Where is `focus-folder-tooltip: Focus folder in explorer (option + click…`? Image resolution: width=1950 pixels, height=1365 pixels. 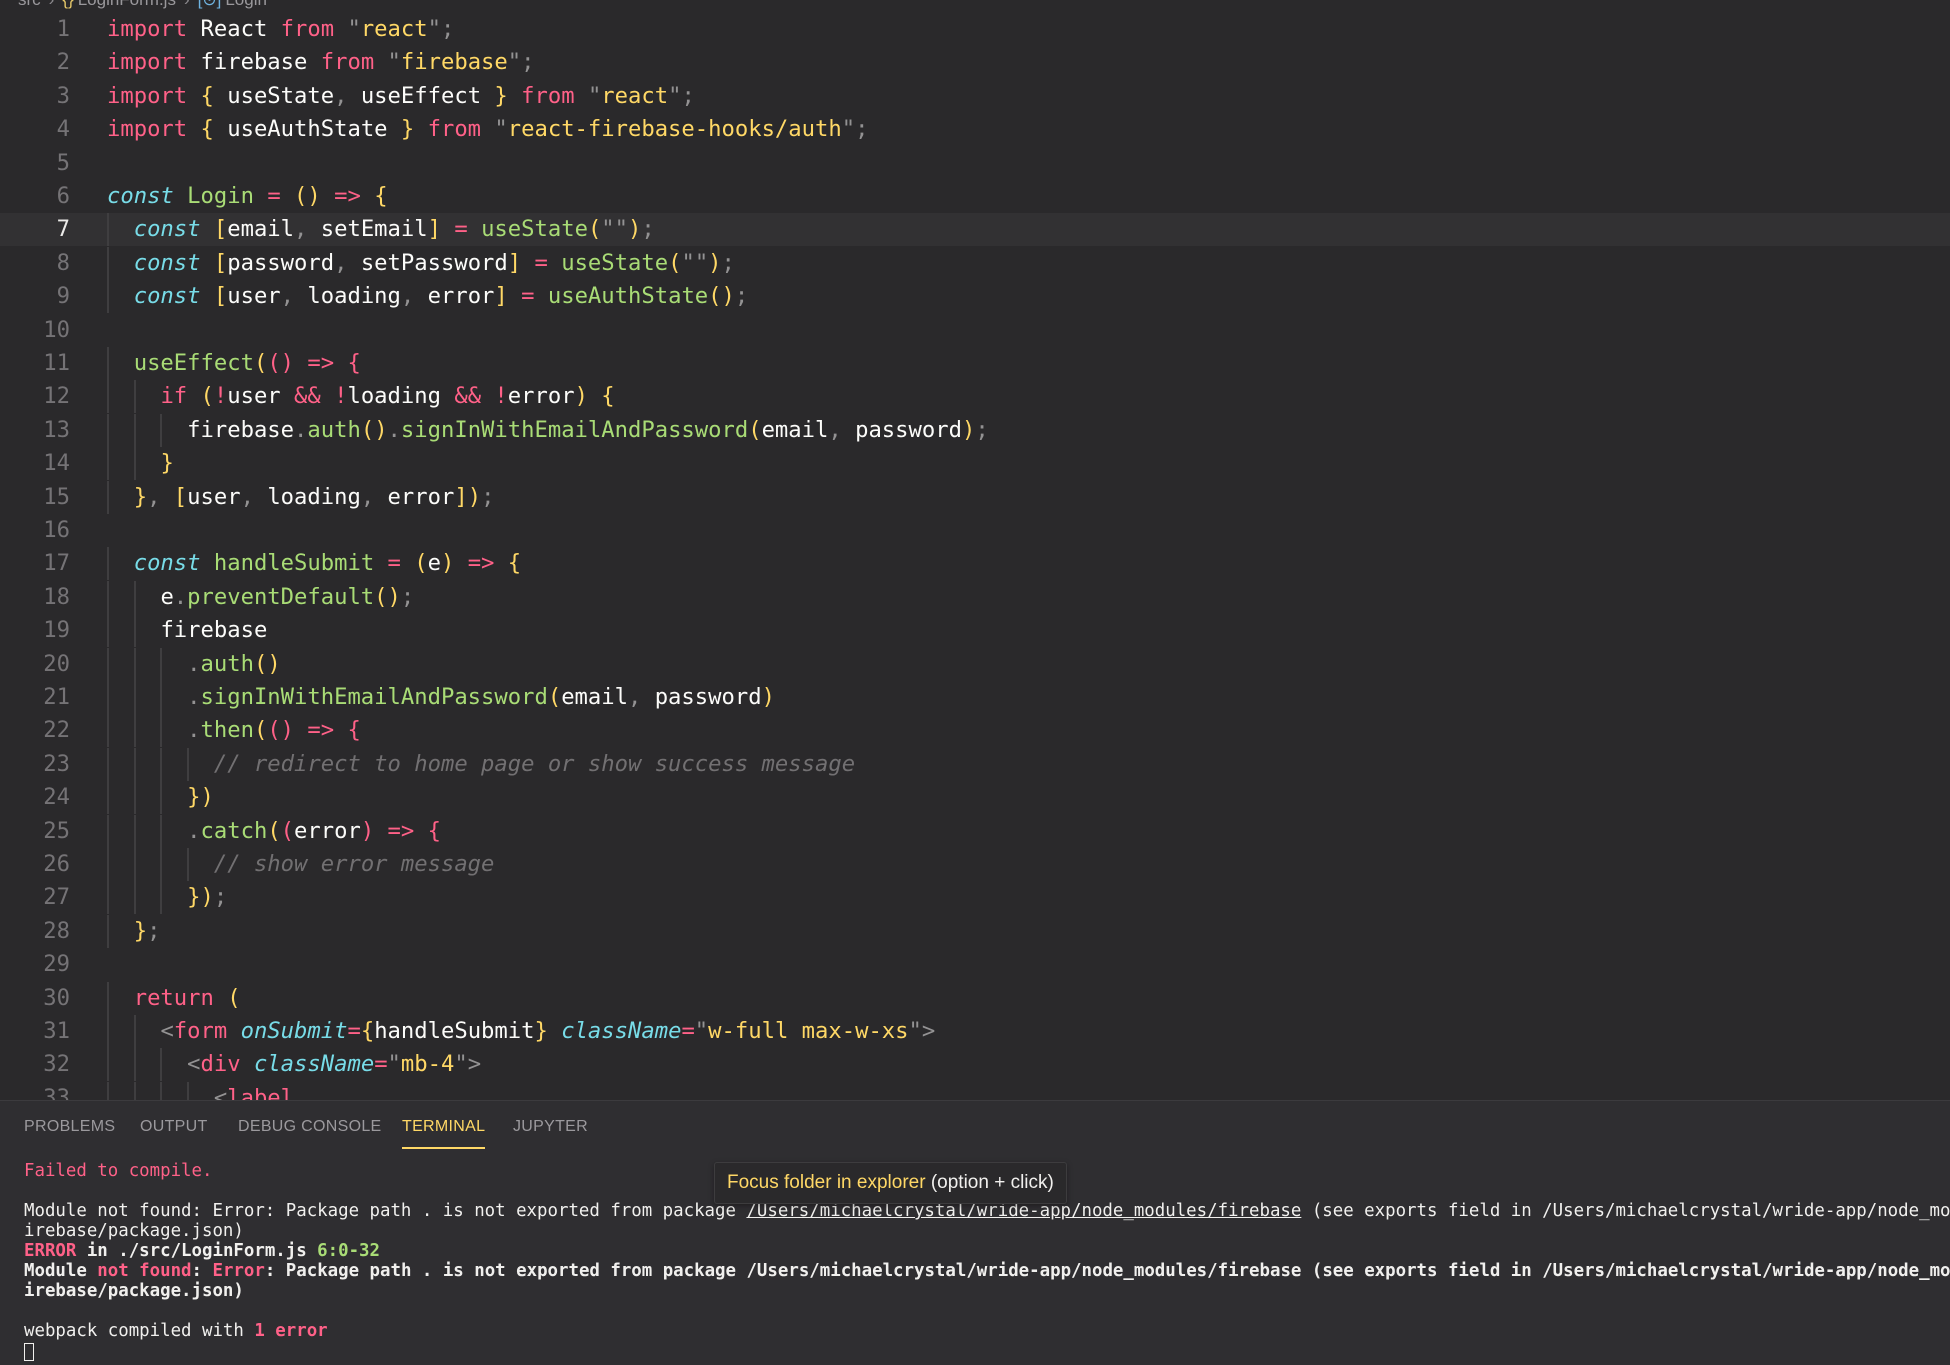 focus-folder-tooltip: Focus folder in explorer (option + click… is located at coordinates (890, 1183).